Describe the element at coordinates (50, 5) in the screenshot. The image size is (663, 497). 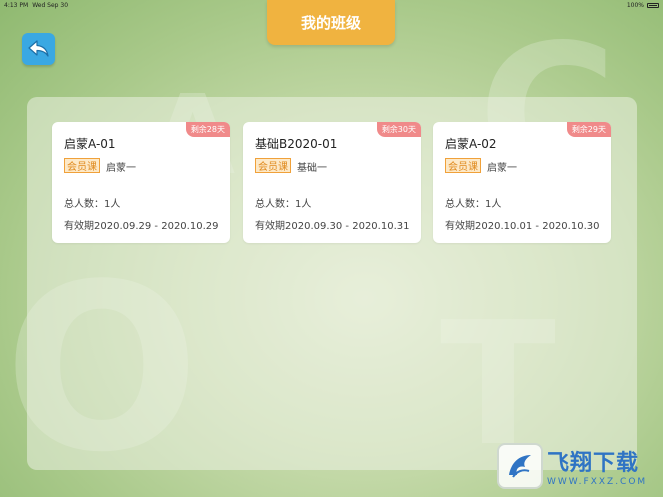
I see `status-date: Wed Sep 30` at that location.